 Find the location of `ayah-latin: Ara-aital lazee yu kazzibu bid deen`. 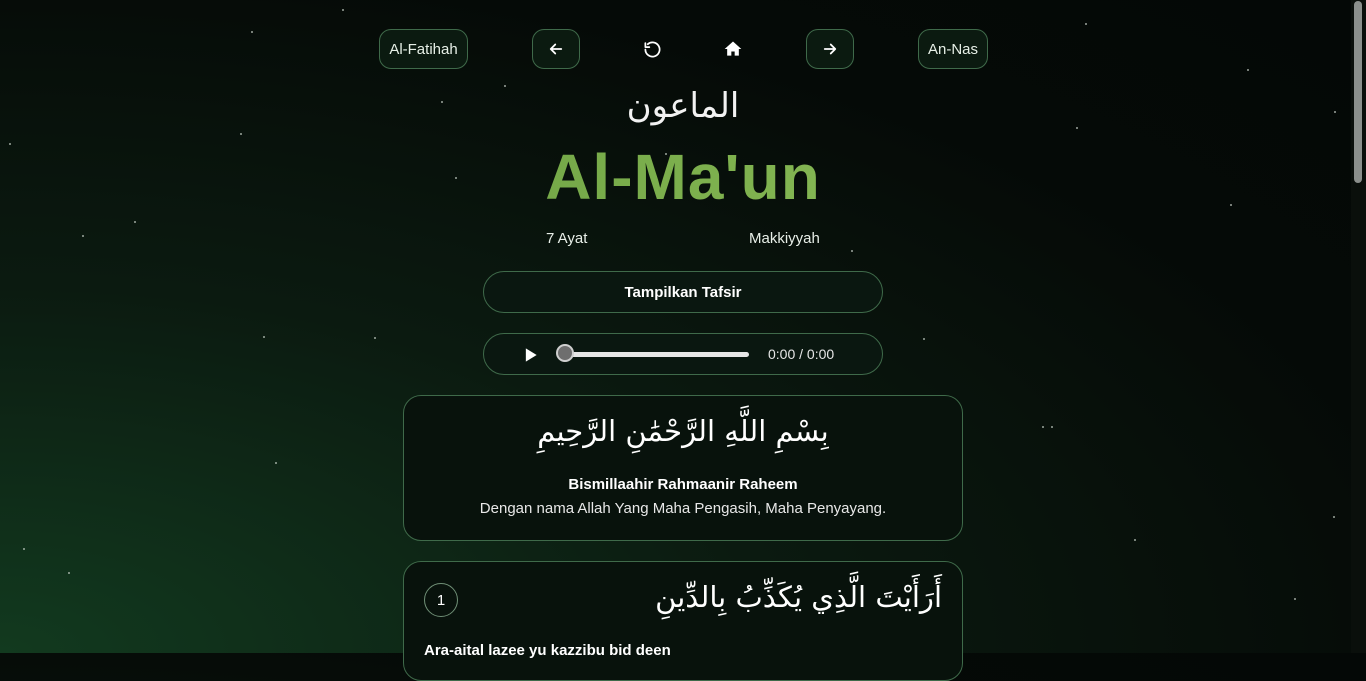

ayah-latin: Ara-aital lazee yu kazzibu bid deen is located at coordinates (547, 650).